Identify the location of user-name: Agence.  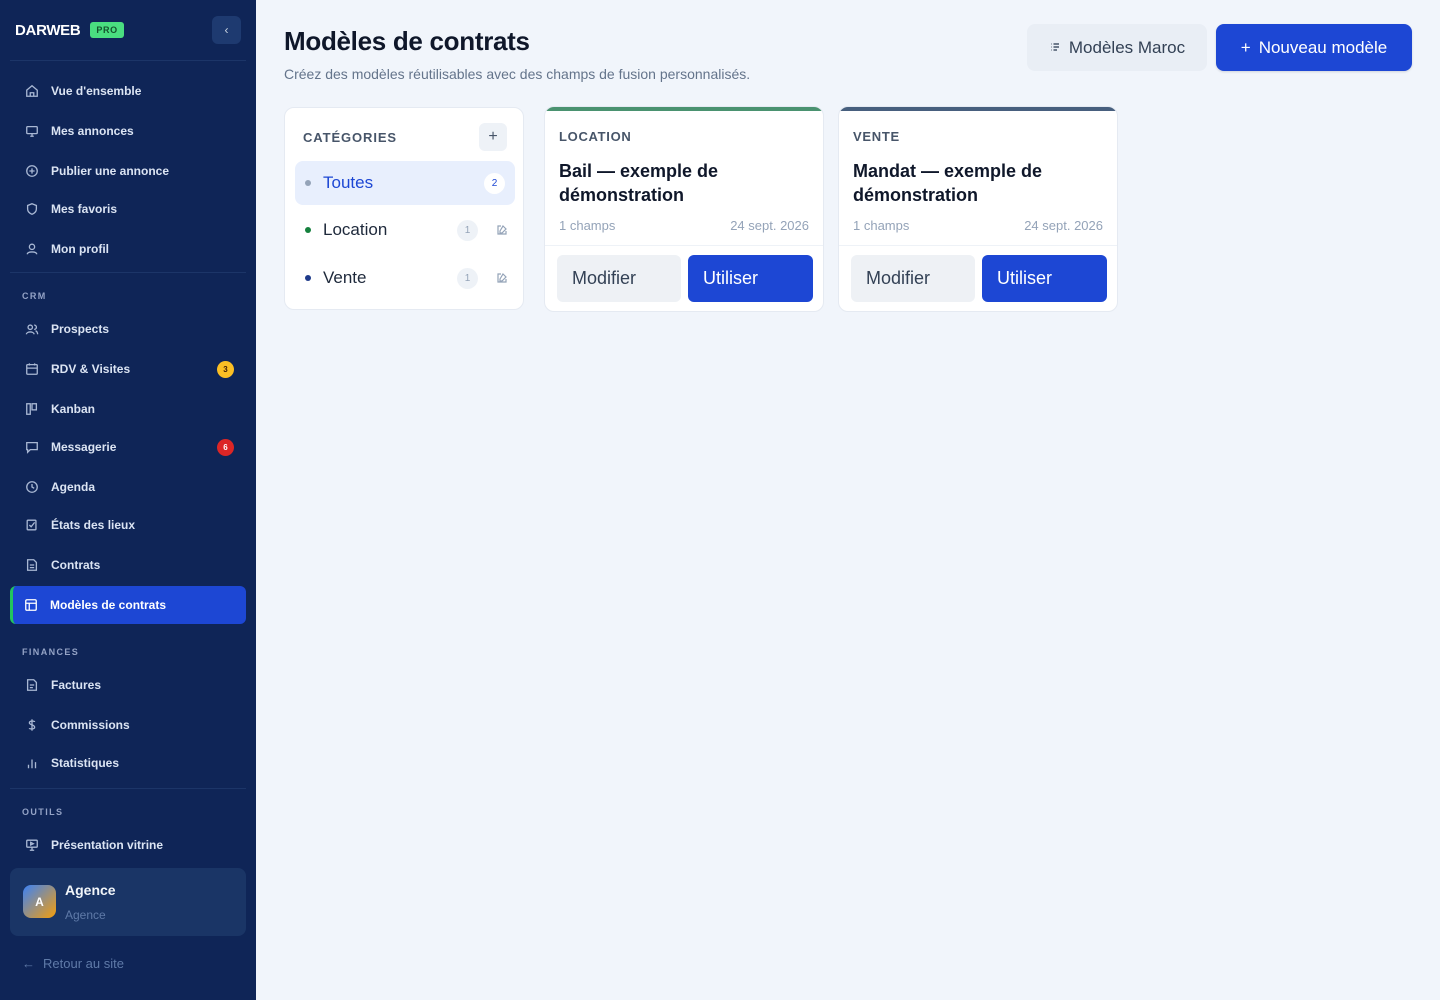
(90, 890).